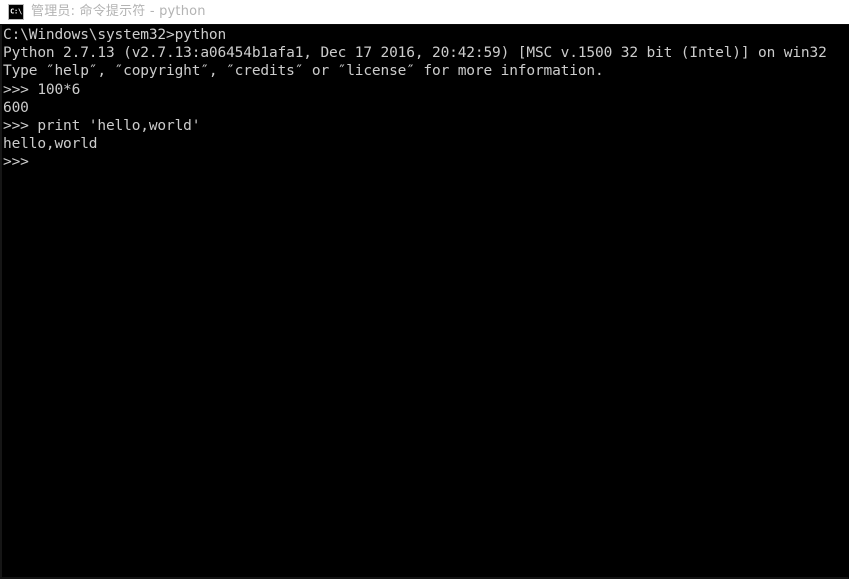 The height and width of the screenshot is (579, 849). What do you see at coordinates (42, 89) in the screenshot?
I see `console-line: >>> 100*6` at bounding box center [42, 89].